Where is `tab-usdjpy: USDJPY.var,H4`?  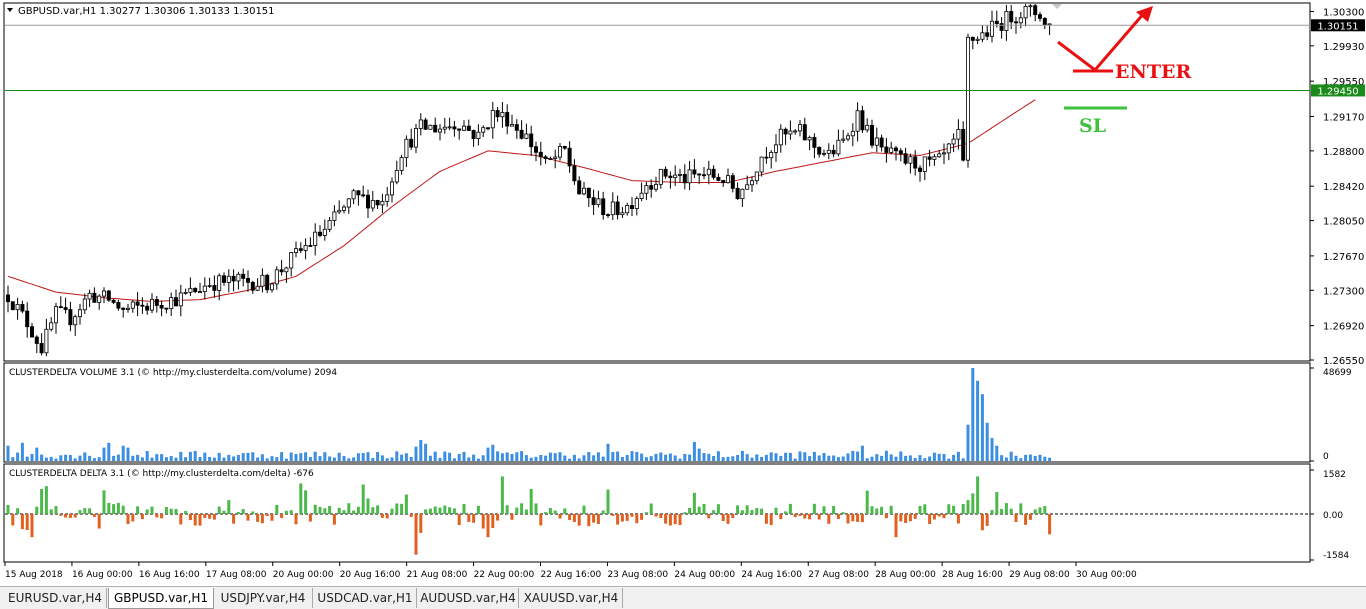
tab-usdjpy: USDJPY.var,H4 is located at coordinates (263, 598).